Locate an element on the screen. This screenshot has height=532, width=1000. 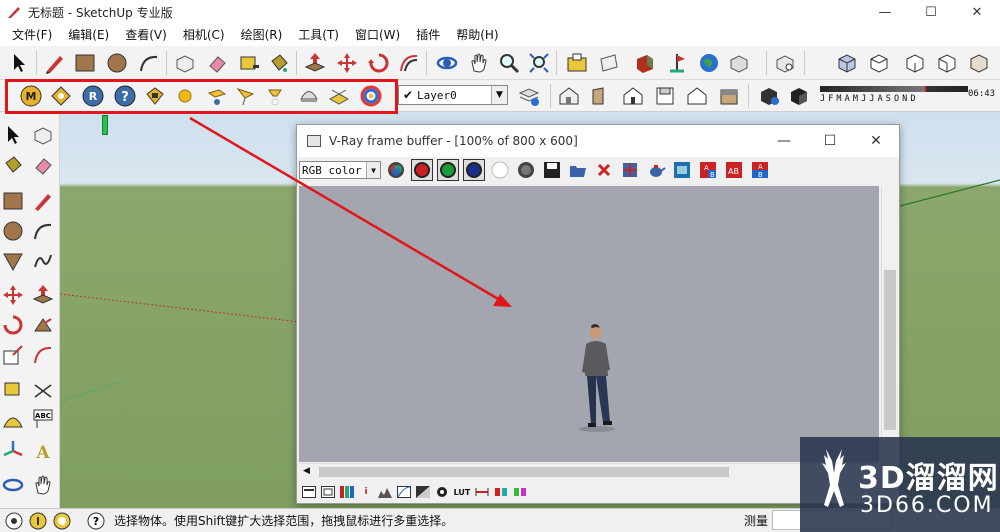
user-icon is located at coordinates (62, 521).